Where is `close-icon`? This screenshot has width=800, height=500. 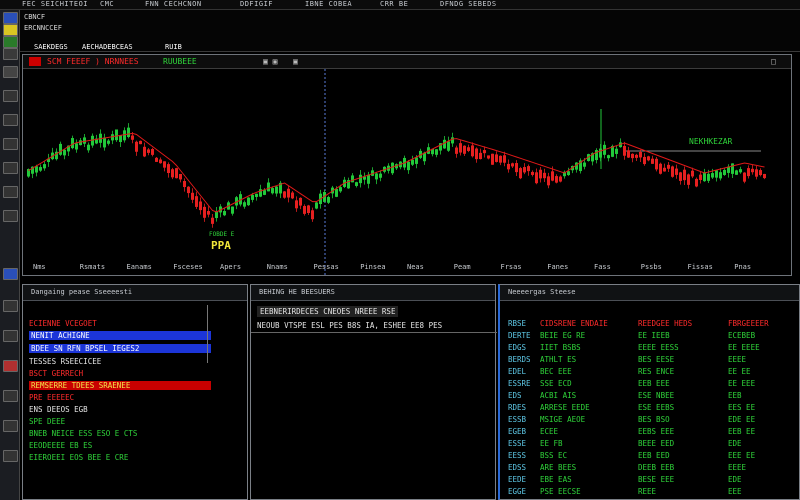
close-icon is located at coordinates (35, 61).